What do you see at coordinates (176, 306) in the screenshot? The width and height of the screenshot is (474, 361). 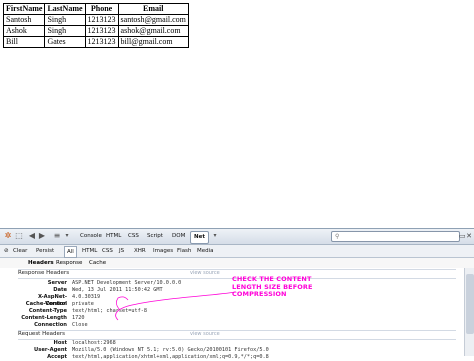 I see `annotation-arrow` at bounding box center [176, 306].